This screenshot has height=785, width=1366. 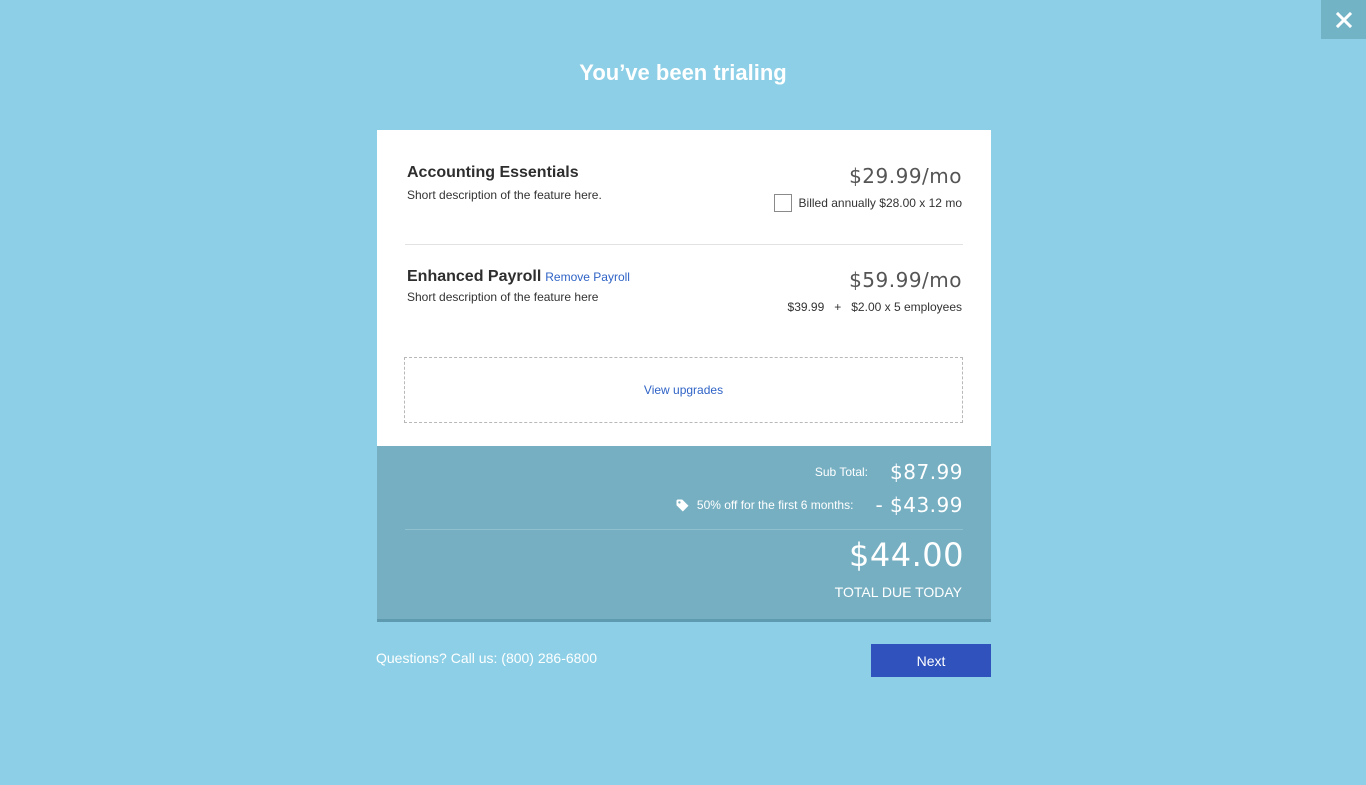 I want to click on discount-row: 50% off for the first 6 months: - $43.99, so click(x=819, y=505).